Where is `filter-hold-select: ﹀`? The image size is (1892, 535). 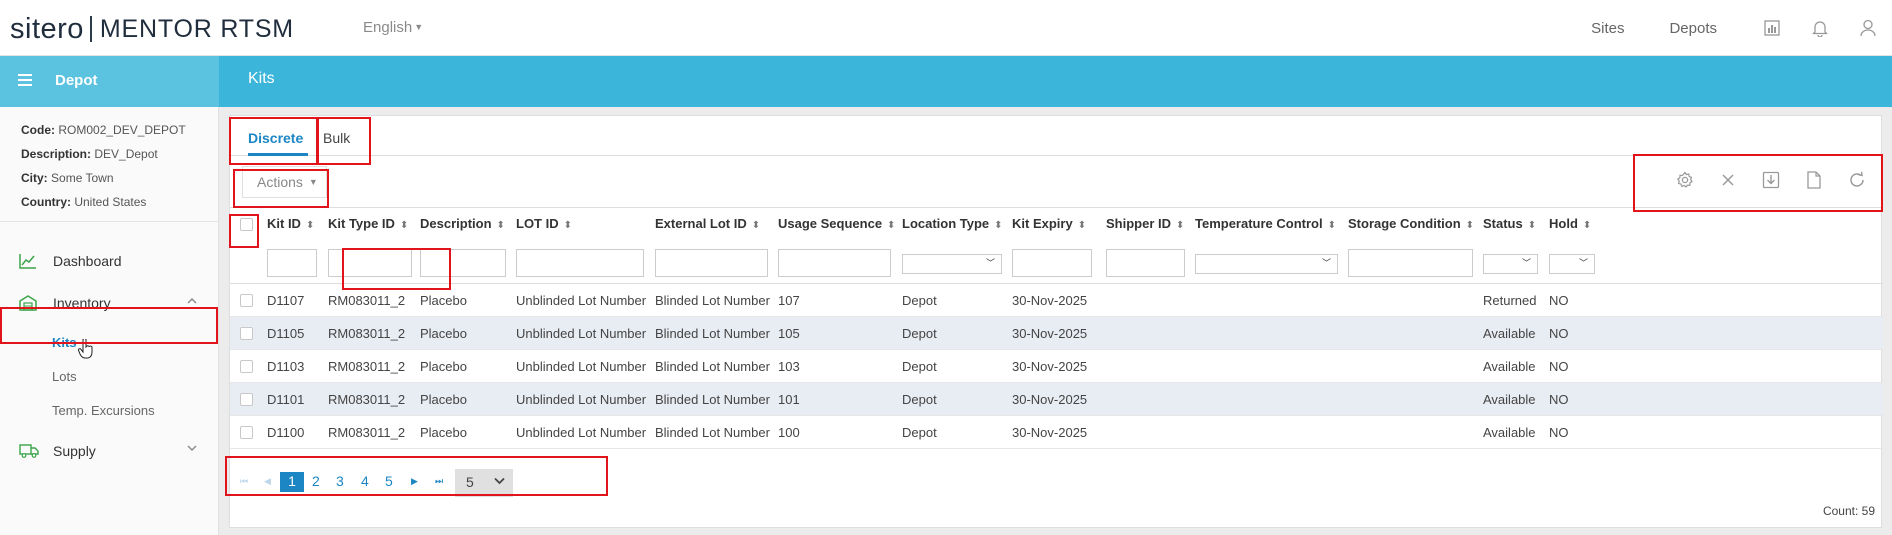 filter-hold-select: ﹀ is located at coordinates (1572, 264).